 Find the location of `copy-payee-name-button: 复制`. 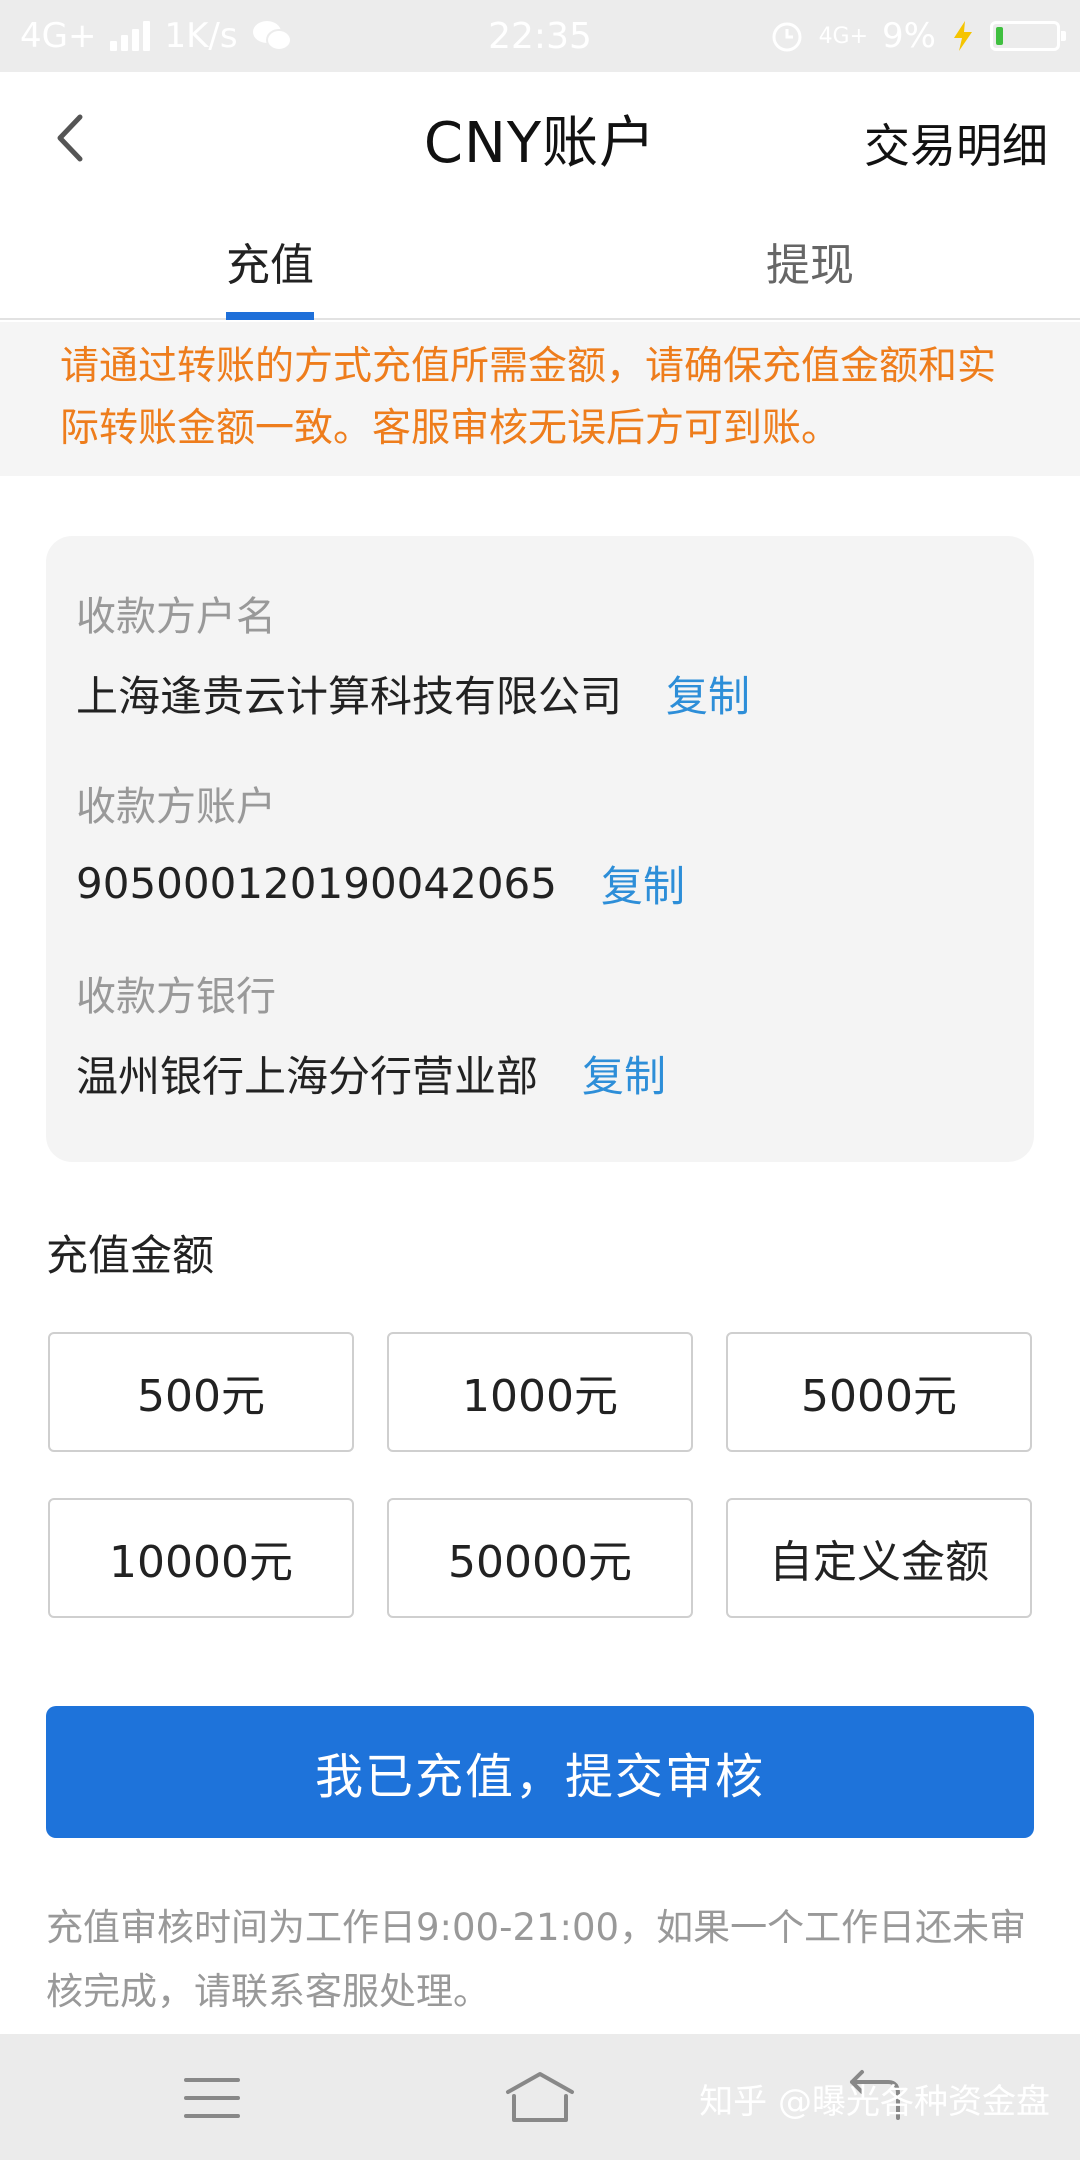

copy-payee-name-button: 复制 is located at coordinates (708, 693).